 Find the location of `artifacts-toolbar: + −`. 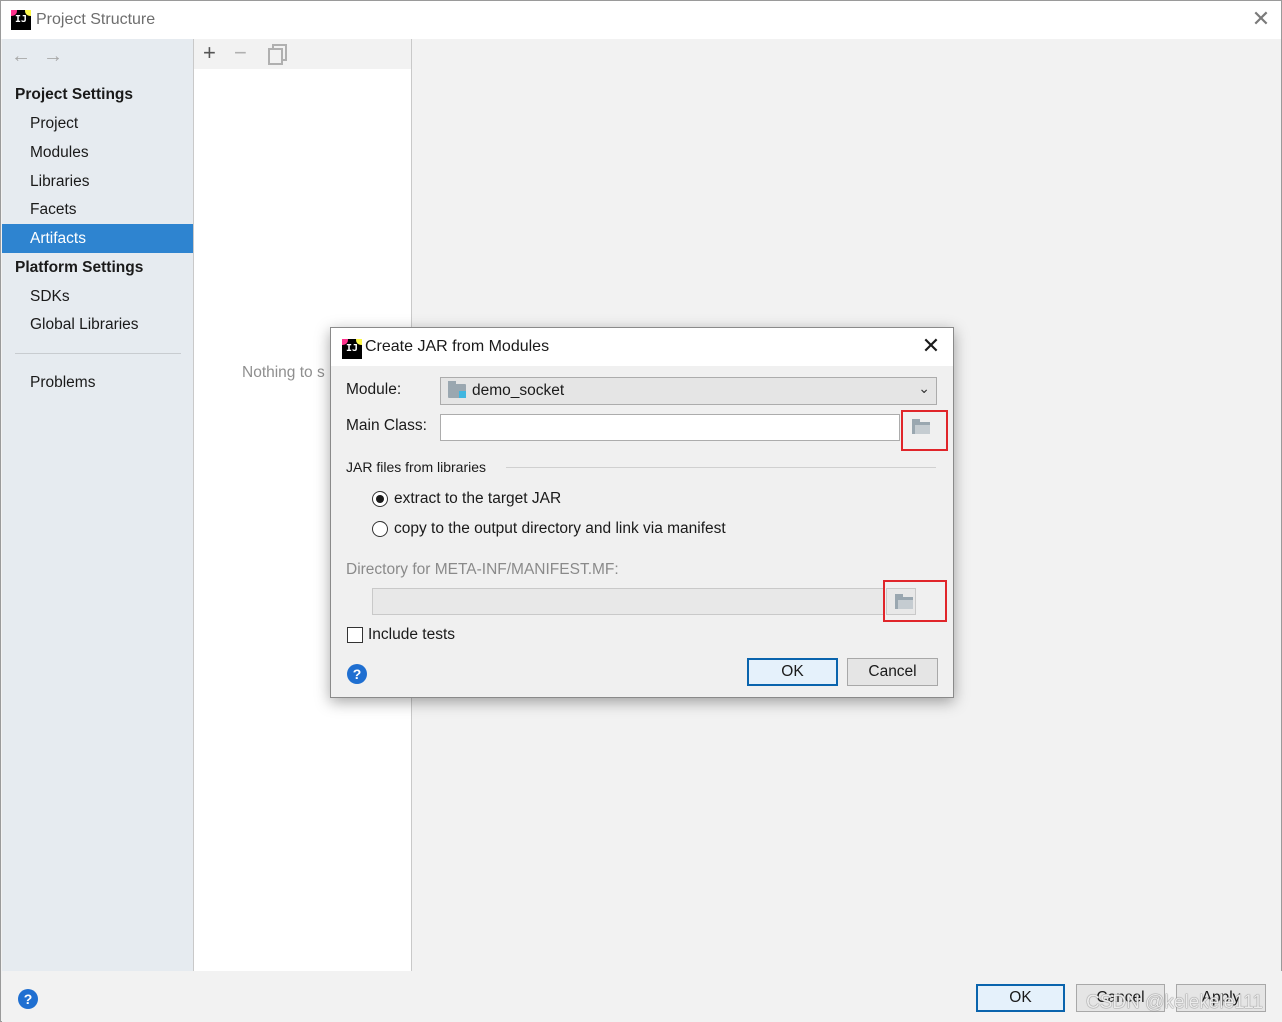

artifacts-toolbar: + − is located at coordinates (302, 54).